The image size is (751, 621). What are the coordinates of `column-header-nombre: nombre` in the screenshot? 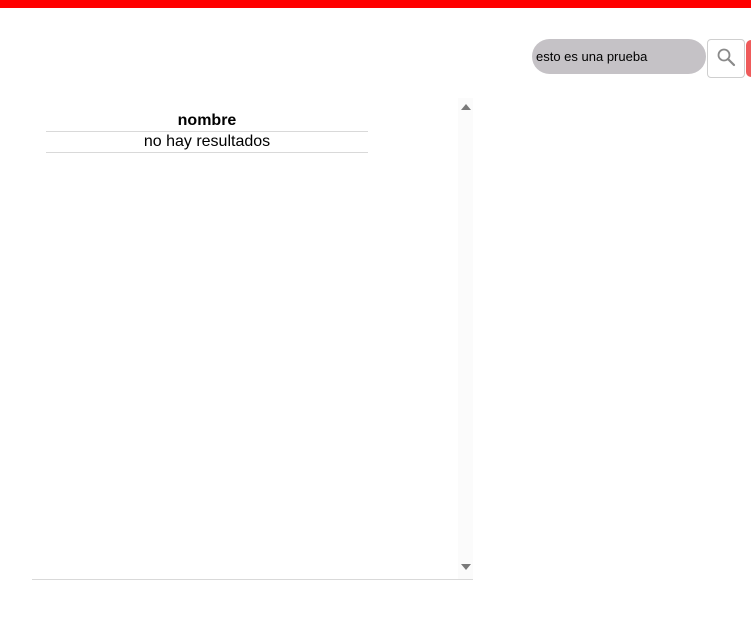 It's located at (207, 121).